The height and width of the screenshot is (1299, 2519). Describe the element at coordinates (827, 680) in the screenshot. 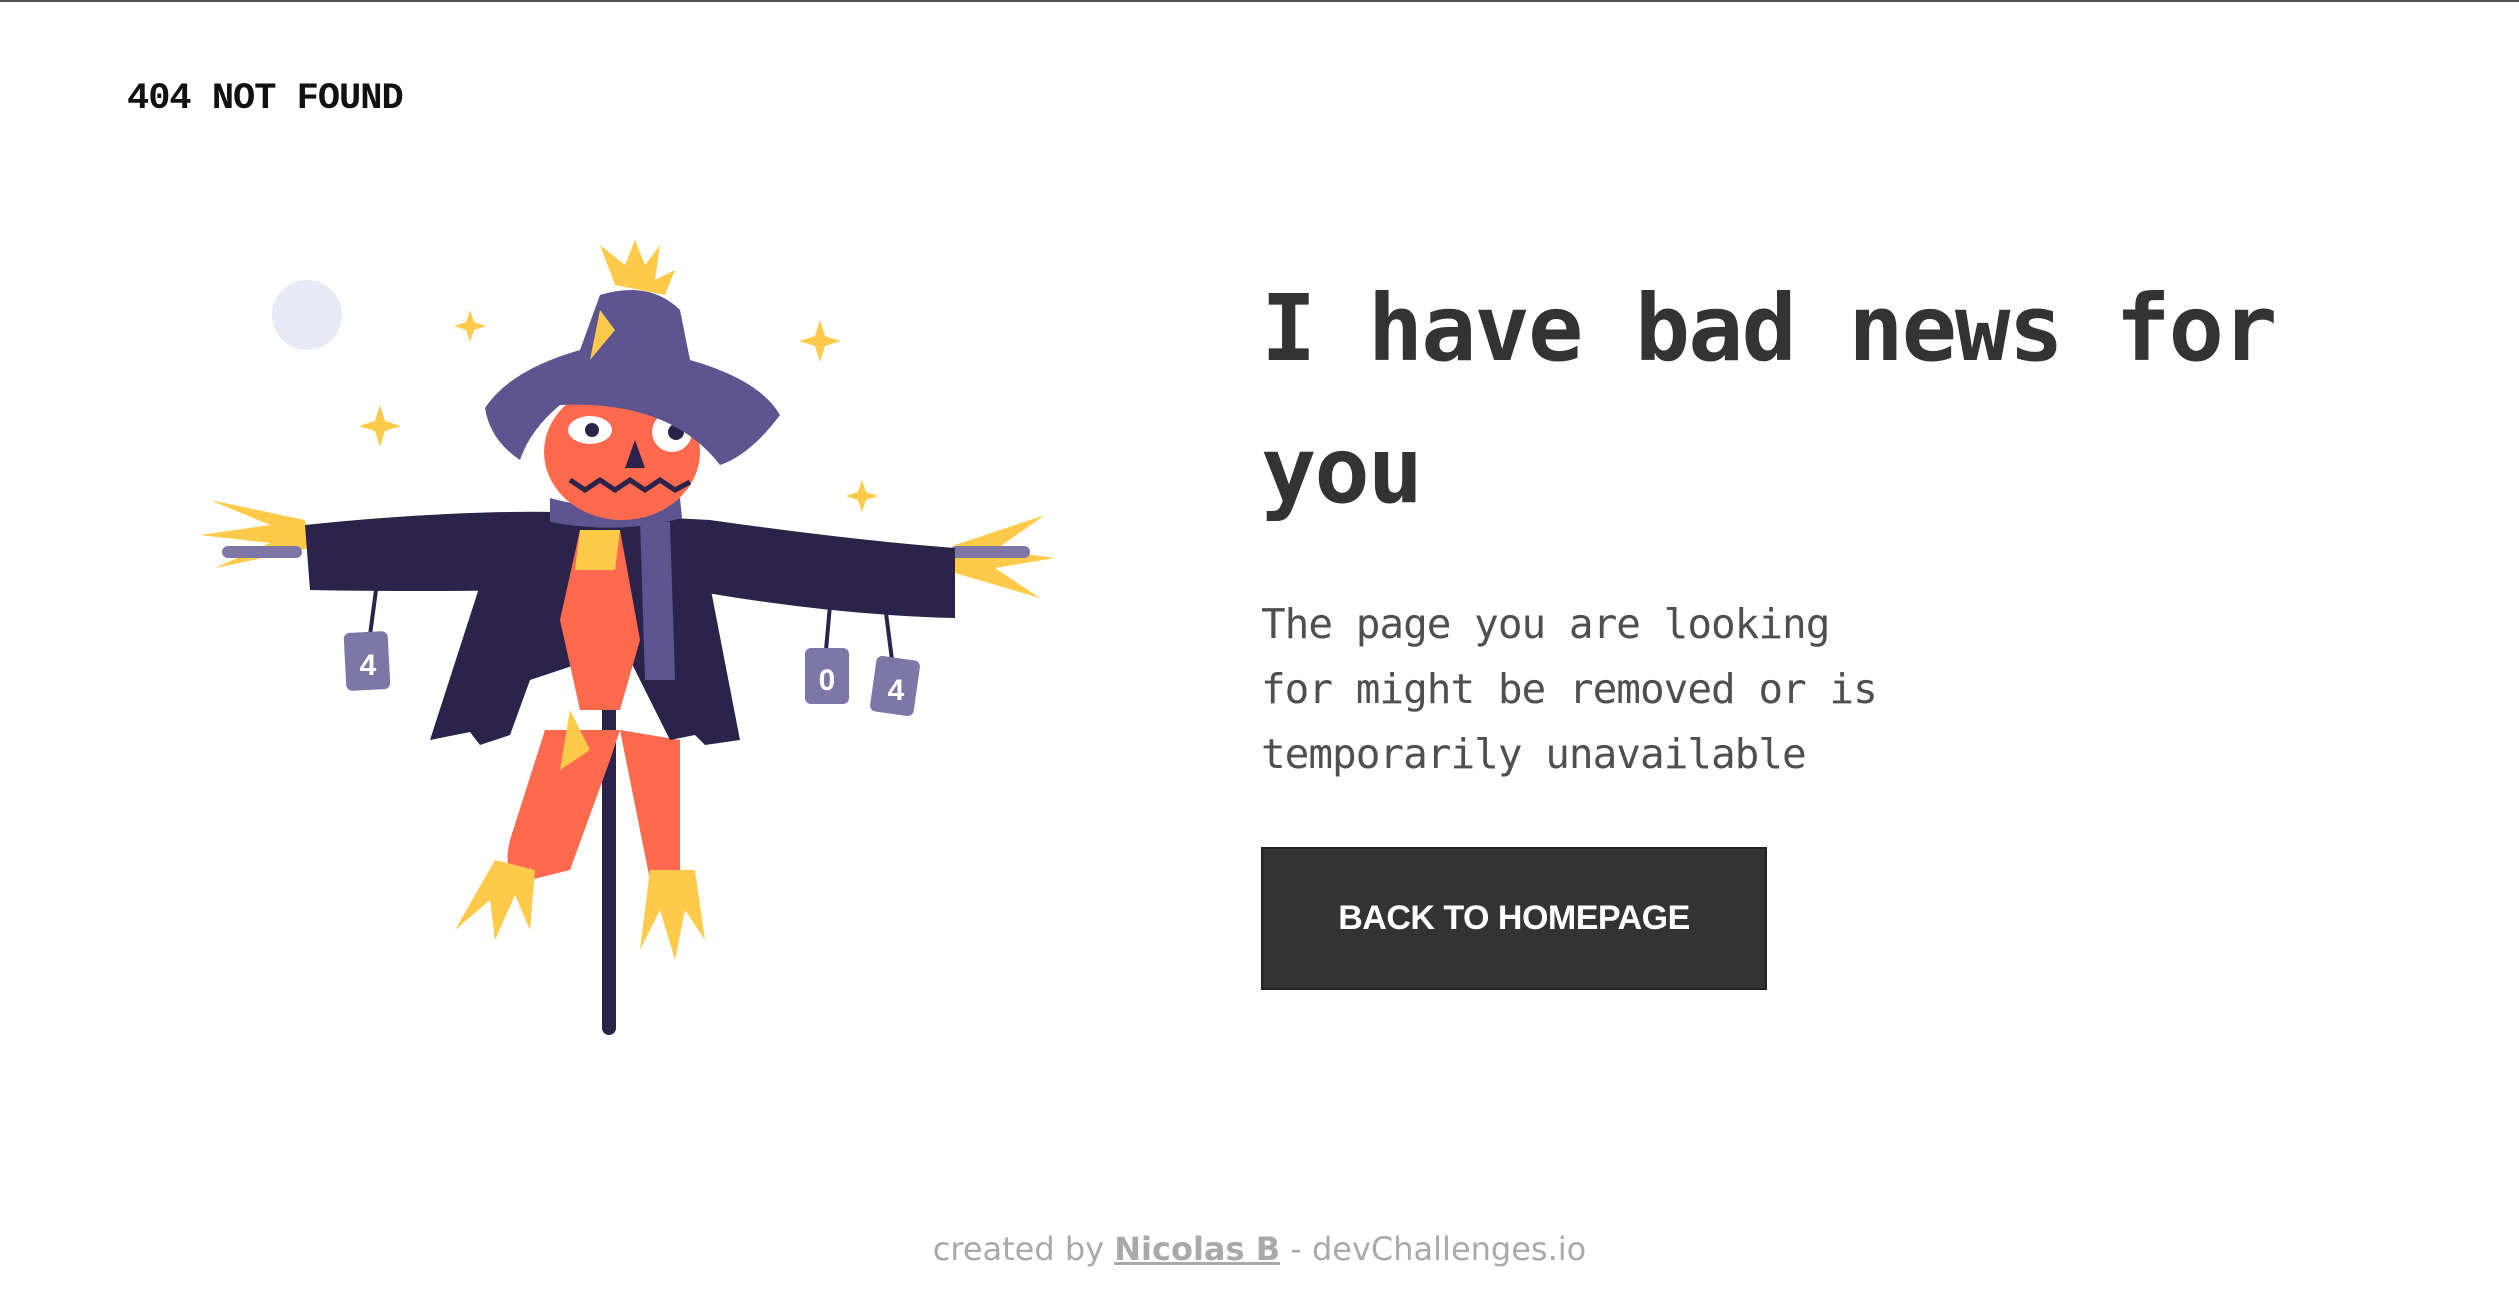

I see `svg-text: 0` at that location.